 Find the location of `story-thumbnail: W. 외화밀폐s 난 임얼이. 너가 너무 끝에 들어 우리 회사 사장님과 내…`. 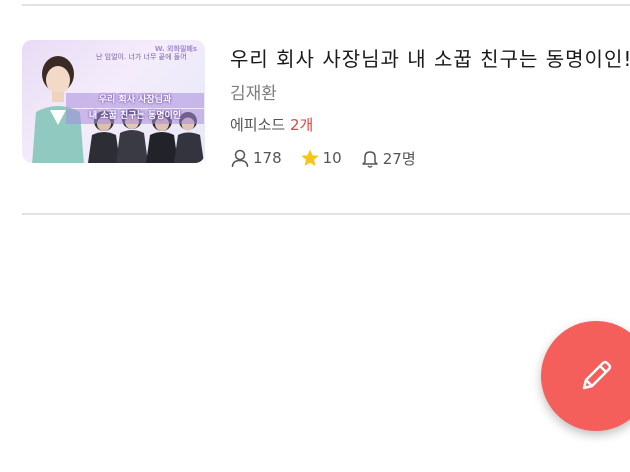

story-thumbnail: W. 외화밀폐s 난 임얼이. 너가 너무 끝에 들어 우리 회사 사장님과 내… is located at coordinates (113, 101).